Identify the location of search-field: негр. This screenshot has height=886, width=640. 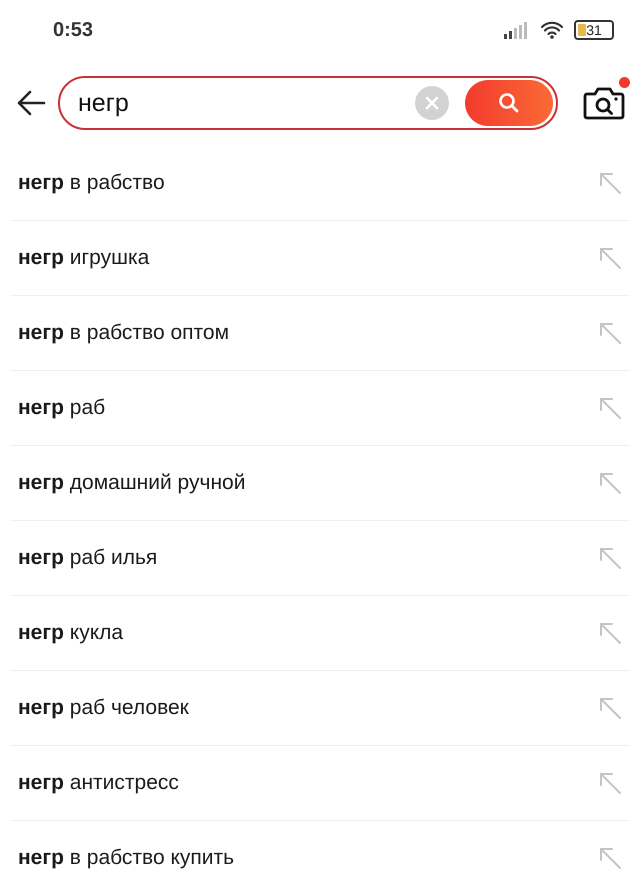
(308, 103).